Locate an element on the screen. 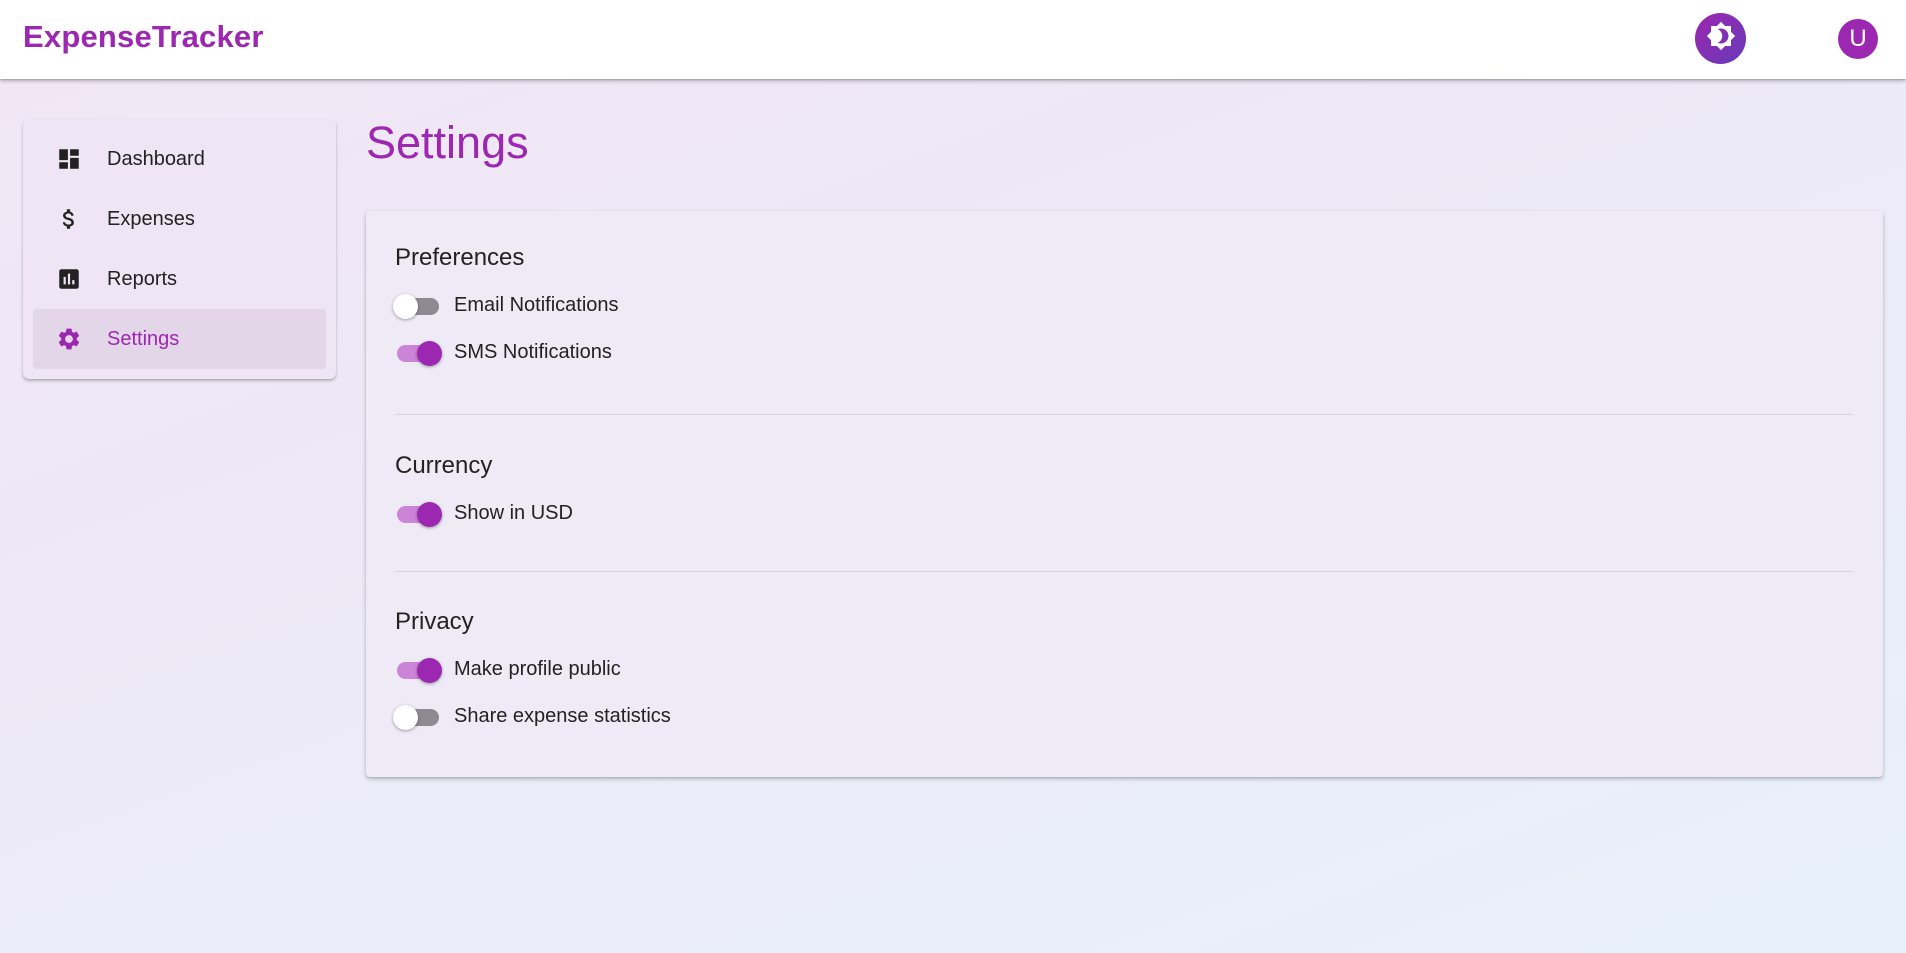  sidebar-item-dashboard: Dashboard is located at coordinates (179, 159).